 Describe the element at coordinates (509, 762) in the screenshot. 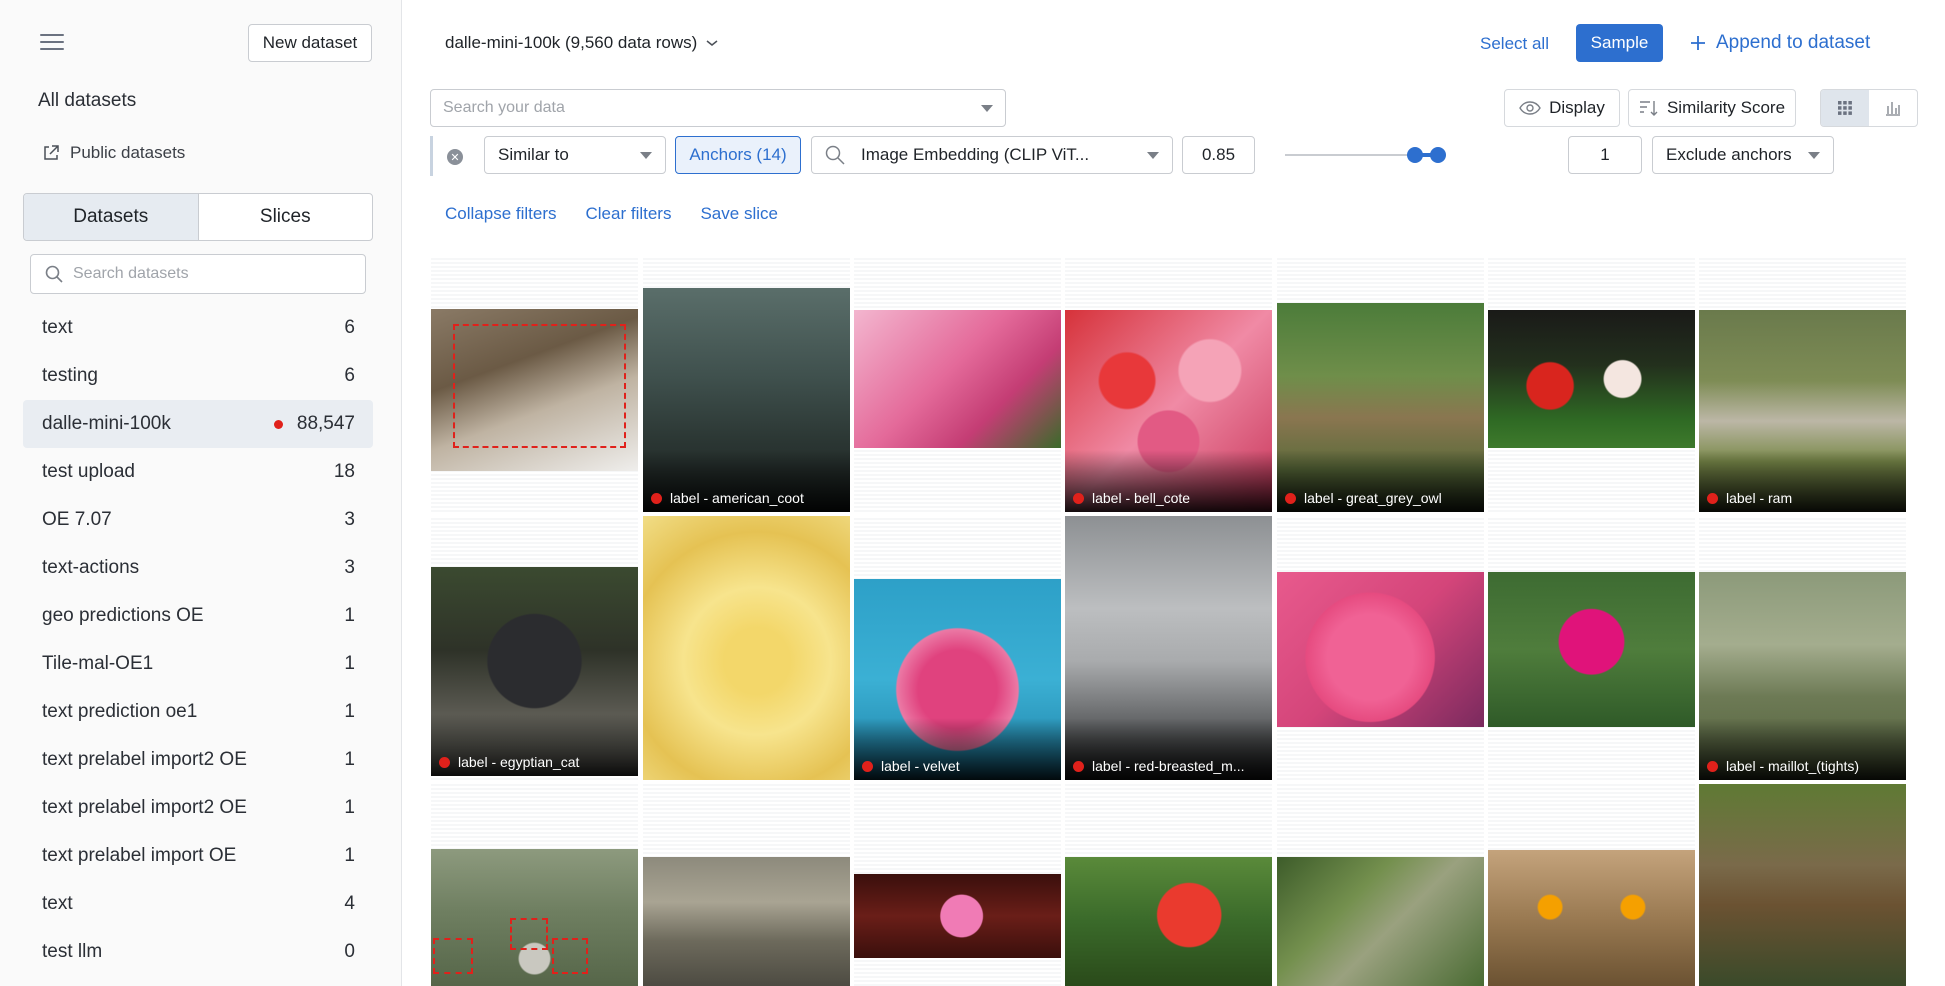

I see `tile-label: label - egyptian_cat` at that location.